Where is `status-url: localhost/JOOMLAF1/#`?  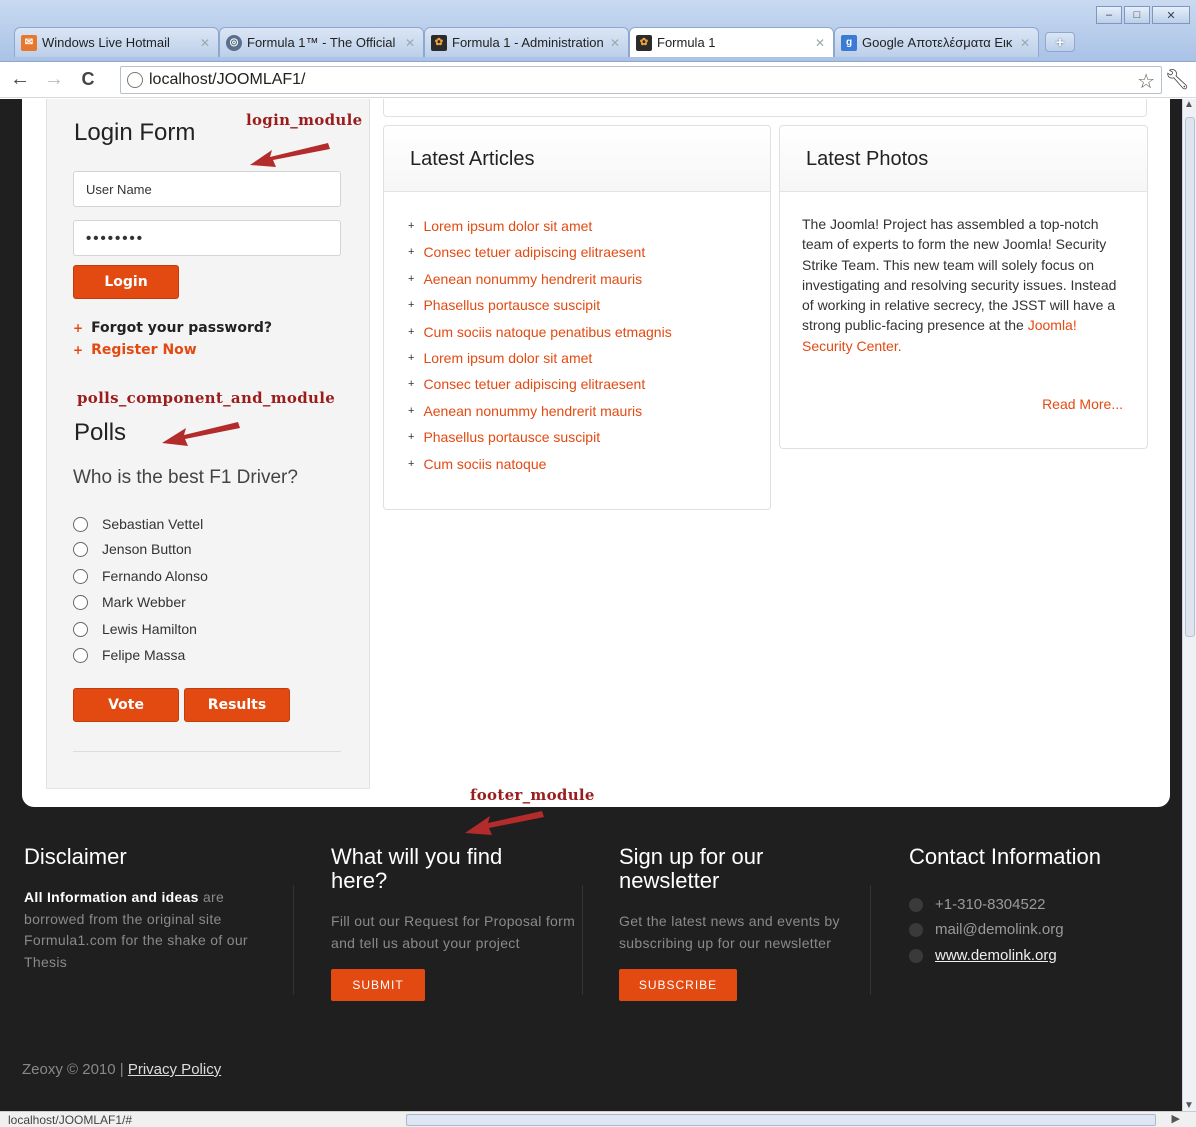
status-url: localhost/JOOMLAF1/# is located at coordinates (70, 1120).